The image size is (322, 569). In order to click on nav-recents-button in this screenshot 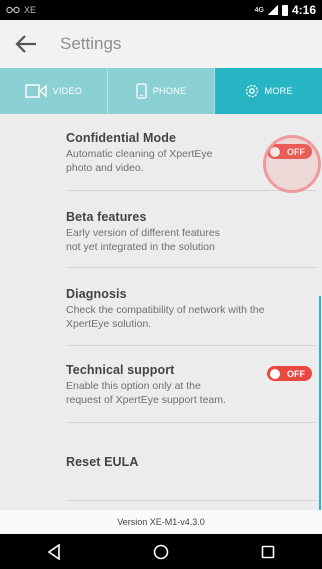, I will do `click(268, 552)`.